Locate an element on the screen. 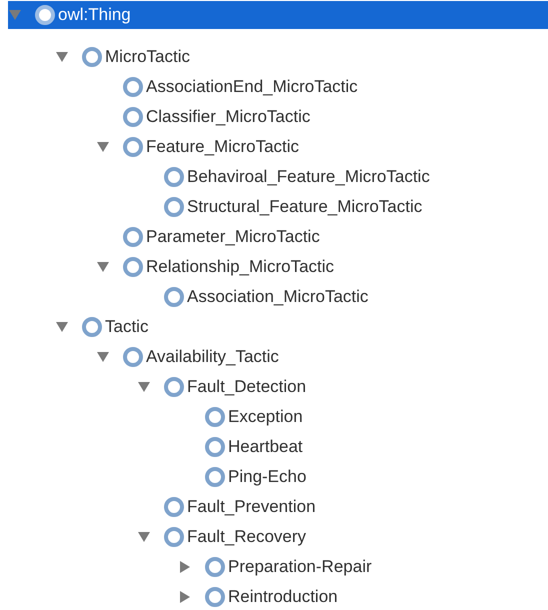  tree-item: Relationship_MicroTactic is located at coordinates (322, 267).